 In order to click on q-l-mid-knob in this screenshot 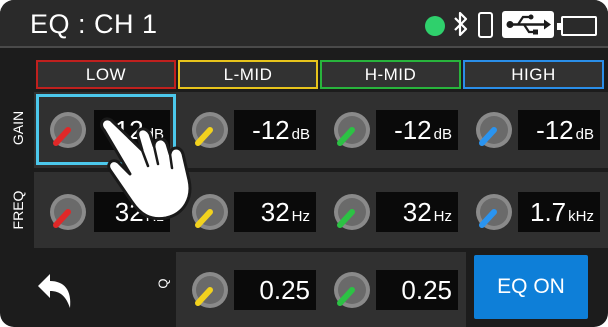, I will do `click(210, 290)`.